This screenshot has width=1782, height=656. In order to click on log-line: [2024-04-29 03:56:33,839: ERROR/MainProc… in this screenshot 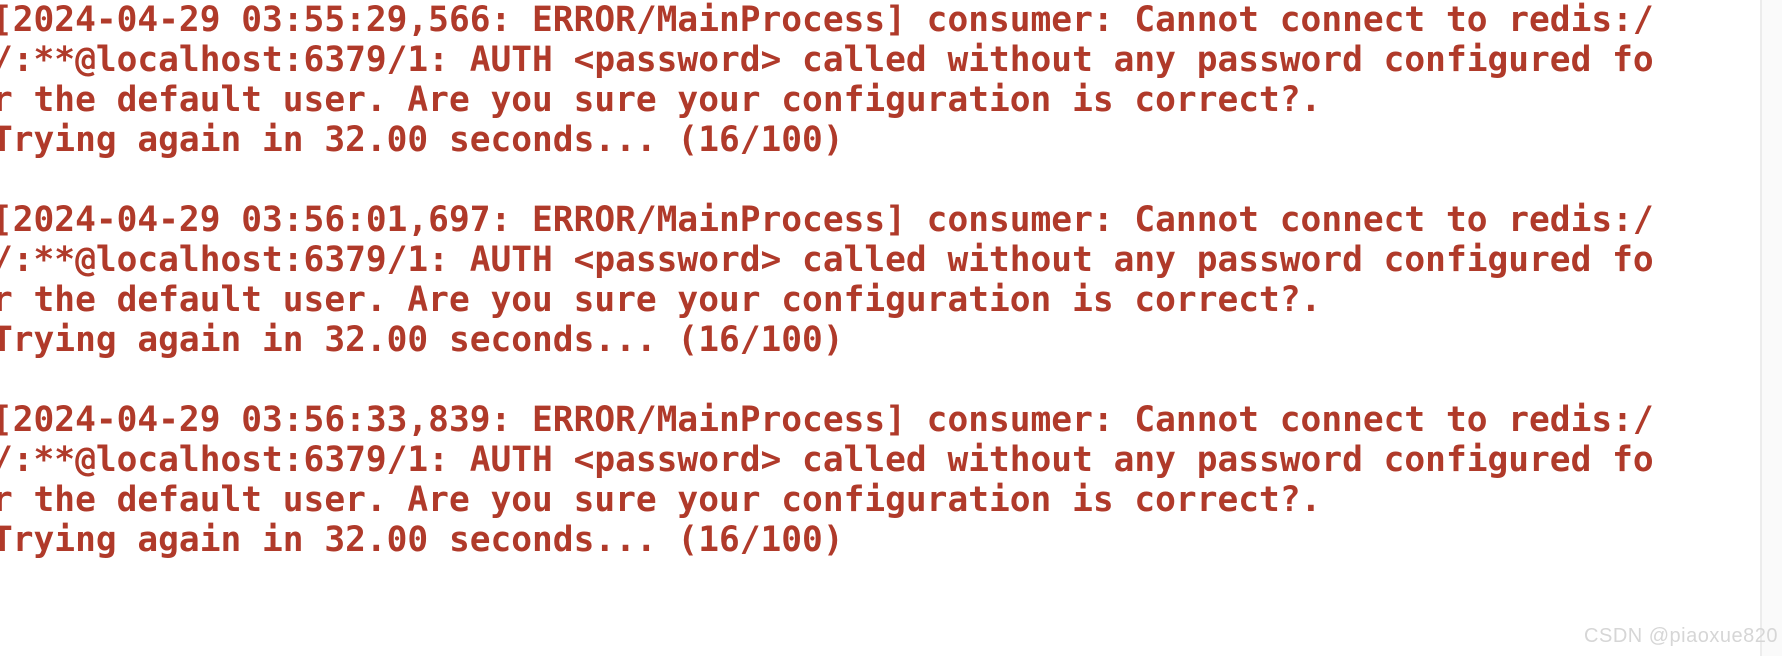, I will do `click(827, 420)`.